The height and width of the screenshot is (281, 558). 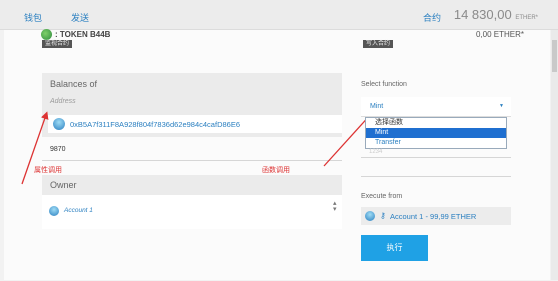 I want to click on select-function-label: Select function, so click(x=384, y=84).